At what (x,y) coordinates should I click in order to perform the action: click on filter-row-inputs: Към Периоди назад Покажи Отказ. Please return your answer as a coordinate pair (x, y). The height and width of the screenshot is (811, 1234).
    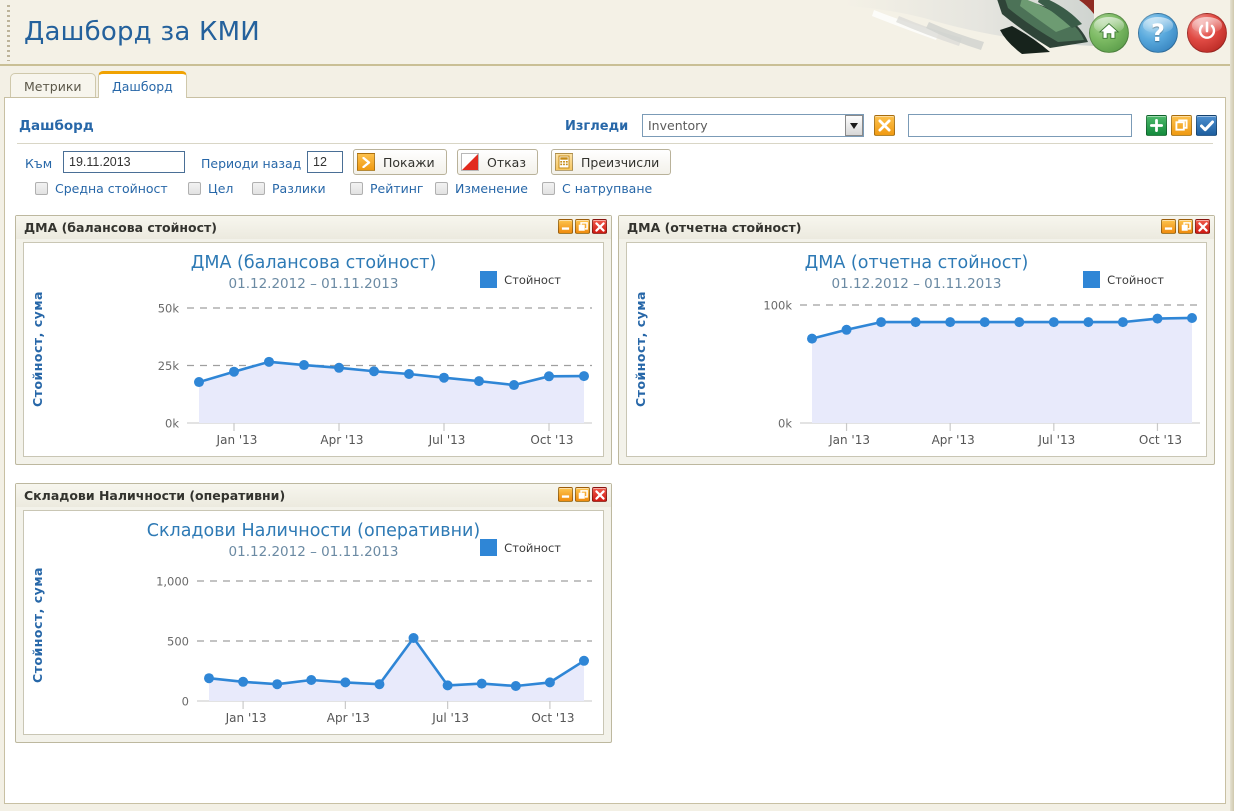
    Looking at the image, I should click on (615, 162).